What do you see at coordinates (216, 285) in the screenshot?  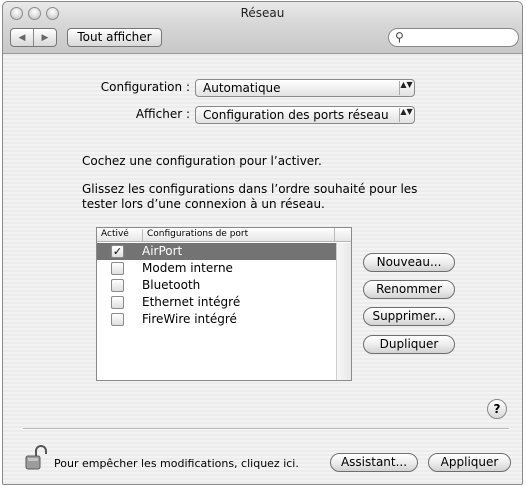 I see `table-row: Bluetooth` at bounding box center [216, 285].